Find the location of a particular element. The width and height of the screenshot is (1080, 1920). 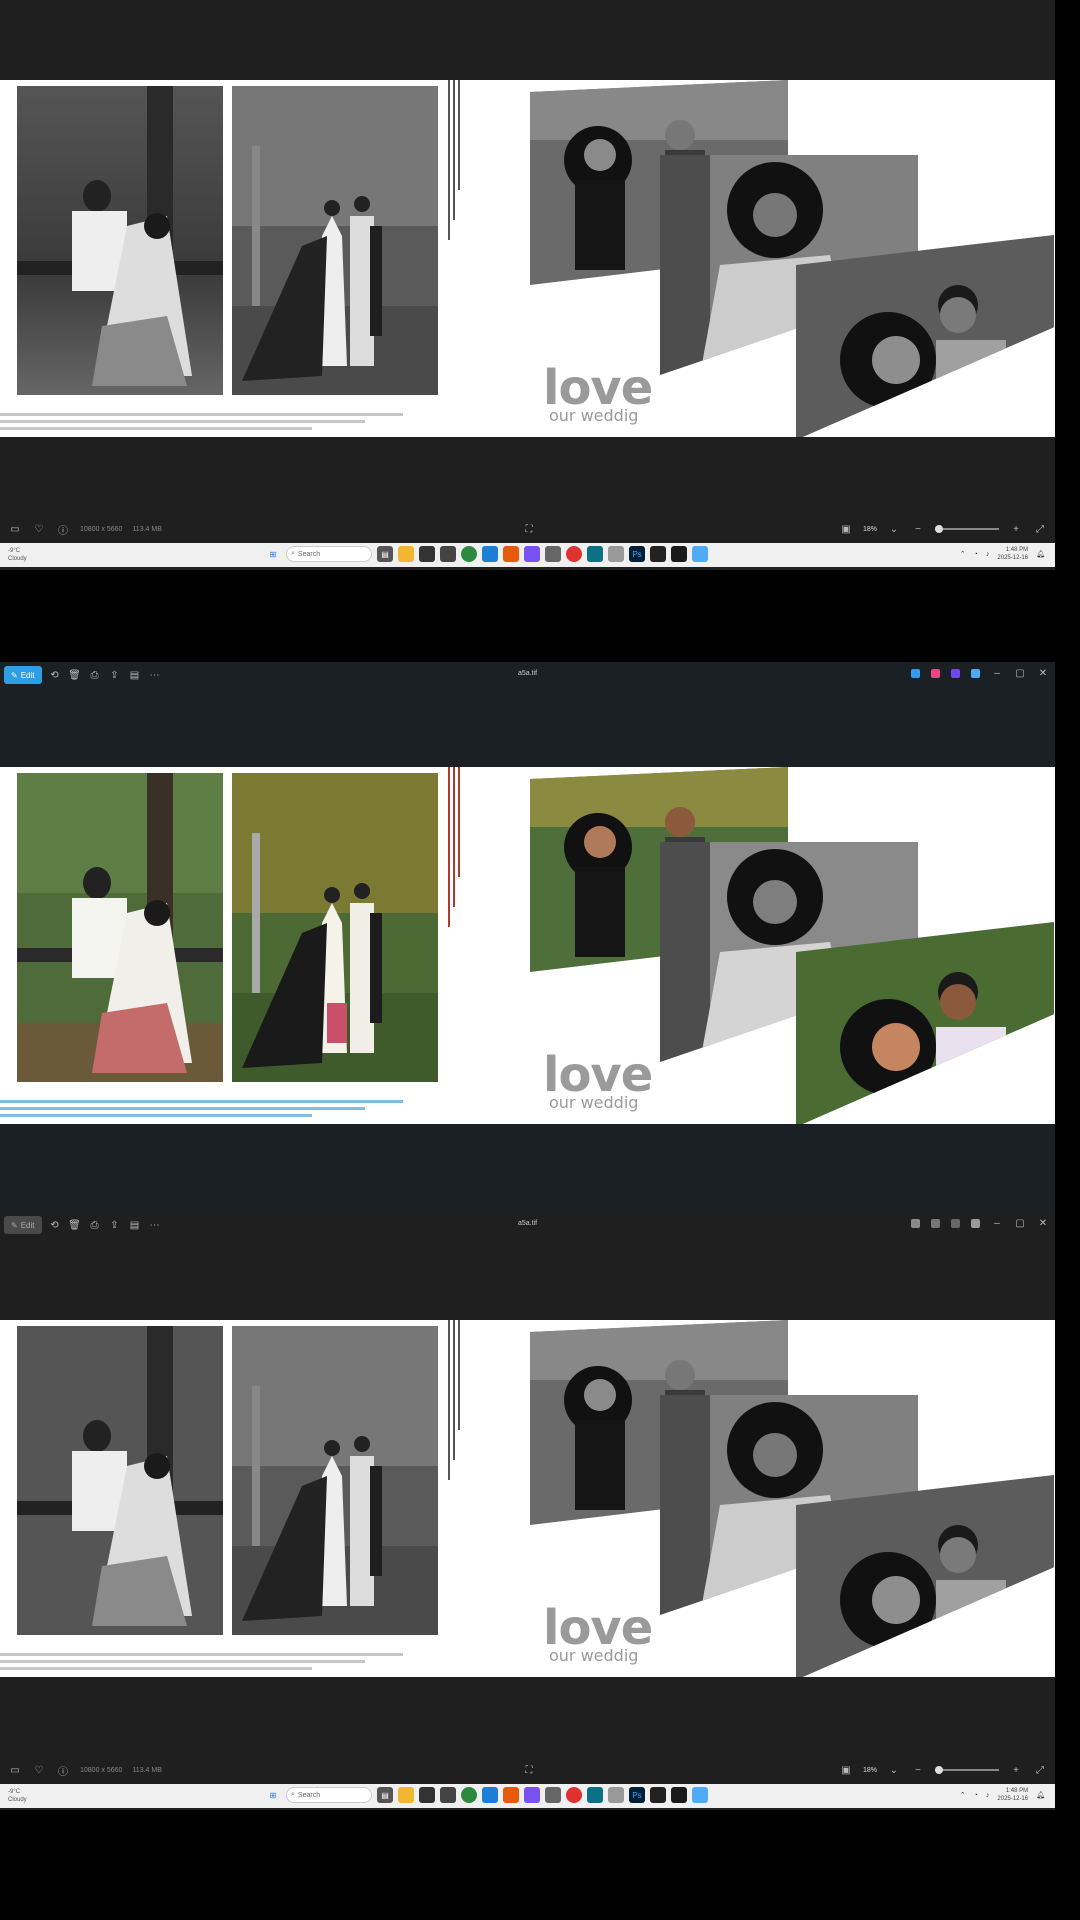

decorative-vertical-lines is located at coordinates (455, 160).